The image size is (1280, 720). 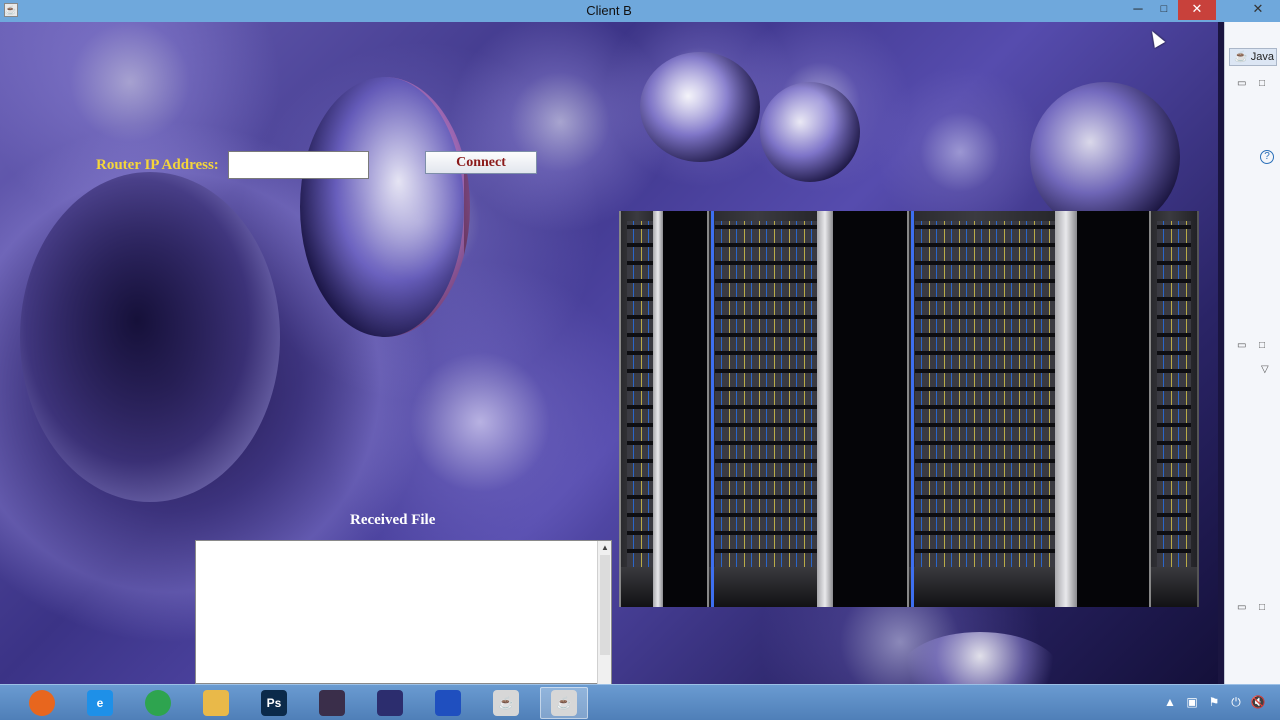 I want to click on firefox-icon, so click(x=42, y=703).